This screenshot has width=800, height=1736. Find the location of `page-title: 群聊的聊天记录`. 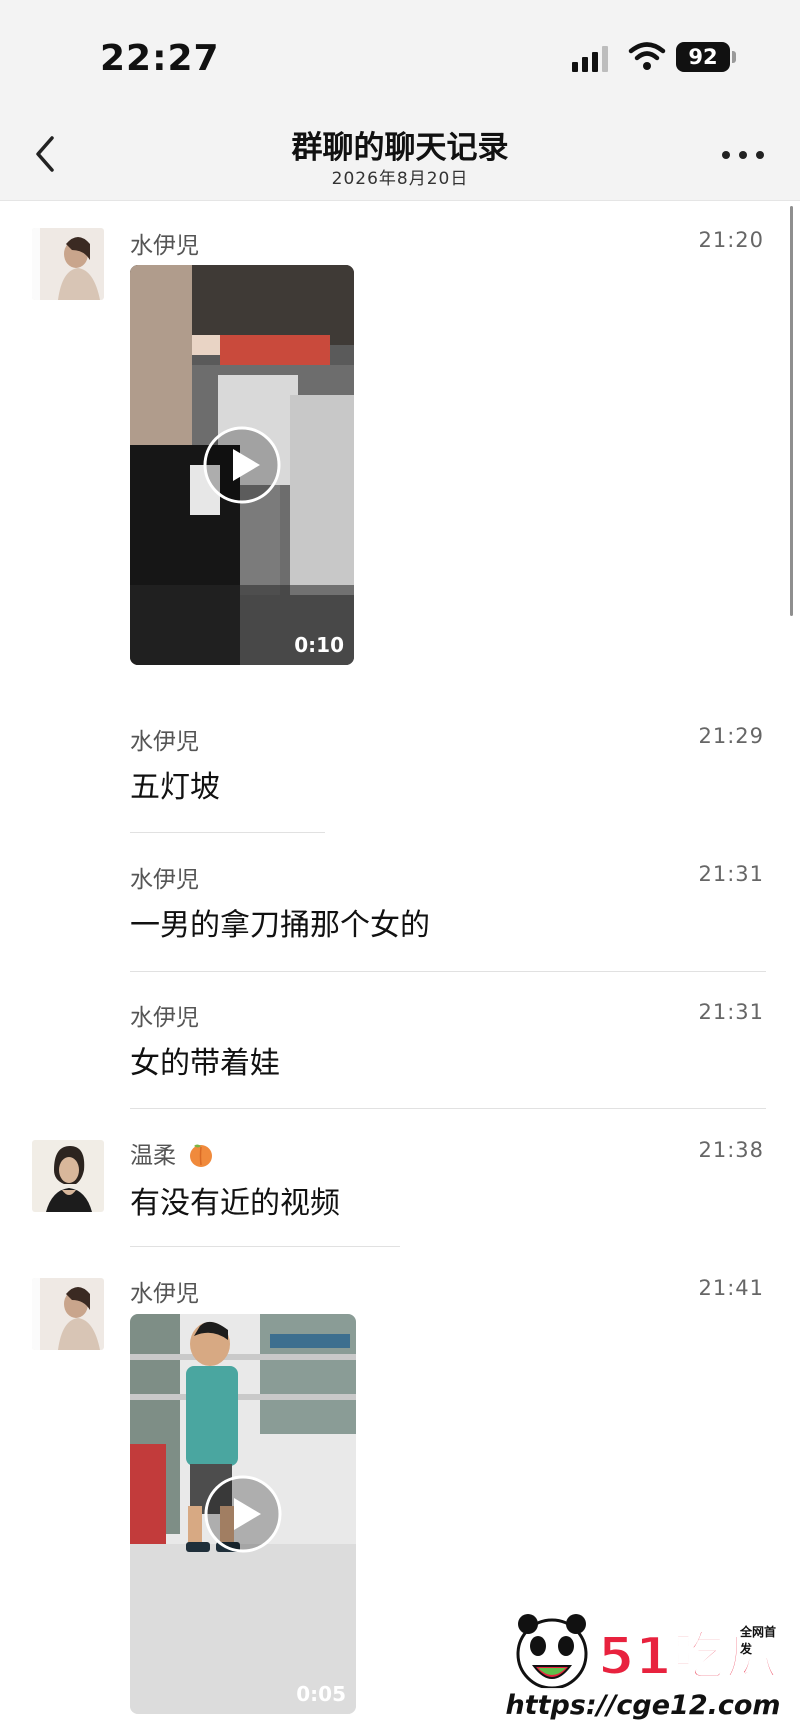

page-title: 群聊的聊天记录 is located at coordinates (400, 148).